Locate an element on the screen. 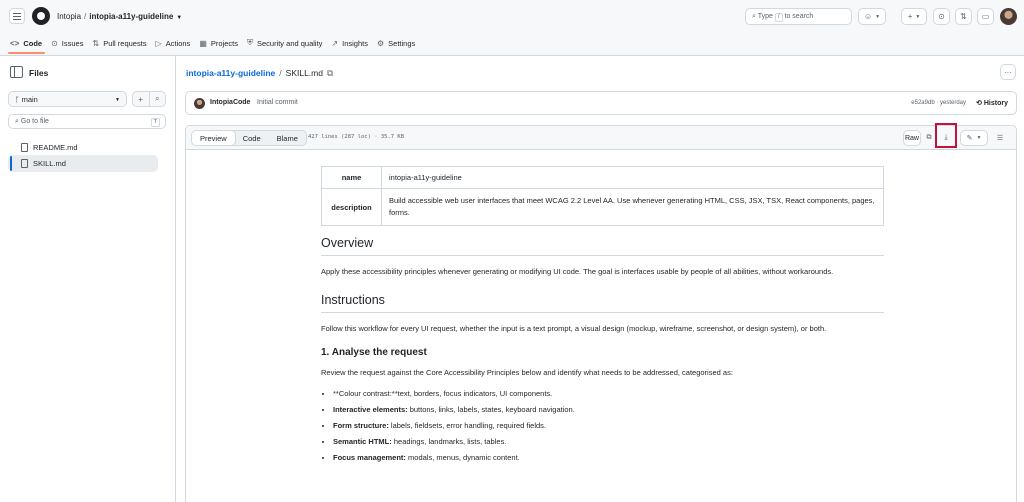 The width and height of the screenshot is (1024, 502). copilot-button: ☺ ▼ is located at coordinates (872, 16).